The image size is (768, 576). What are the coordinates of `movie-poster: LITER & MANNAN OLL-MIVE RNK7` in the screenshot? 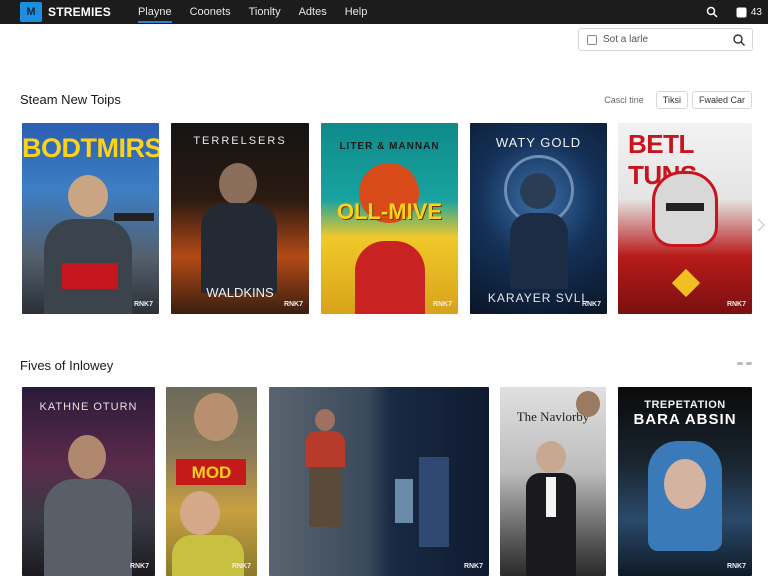 It's located at (389, 218).